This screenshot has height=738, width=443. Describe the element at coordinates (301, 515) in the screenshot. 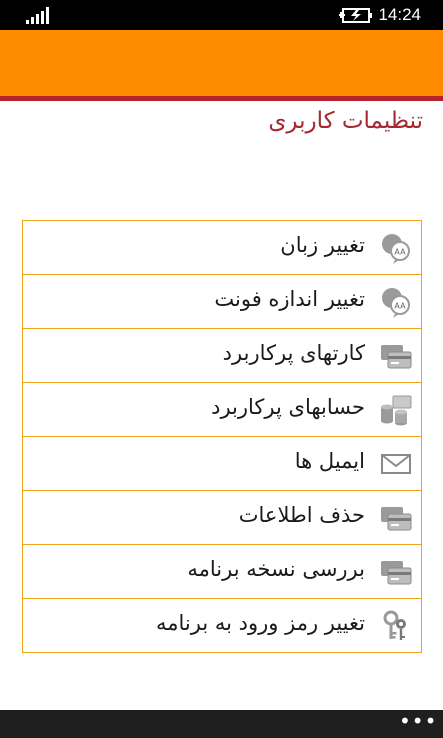

I see `menu-item-label: حذف اطلاعات` at that location.